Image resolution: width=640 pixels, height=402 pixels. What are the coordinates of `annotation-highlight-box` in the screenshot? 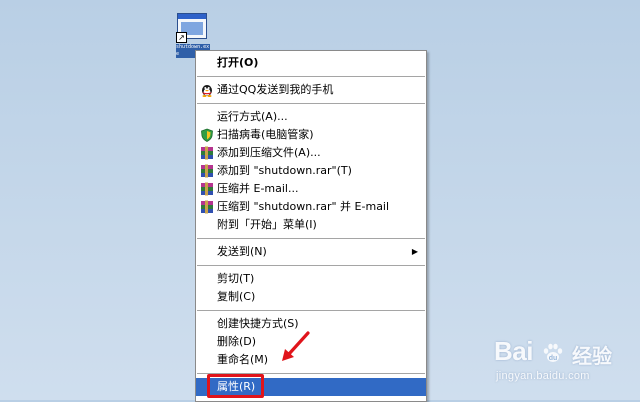 It's located at (235, 386).